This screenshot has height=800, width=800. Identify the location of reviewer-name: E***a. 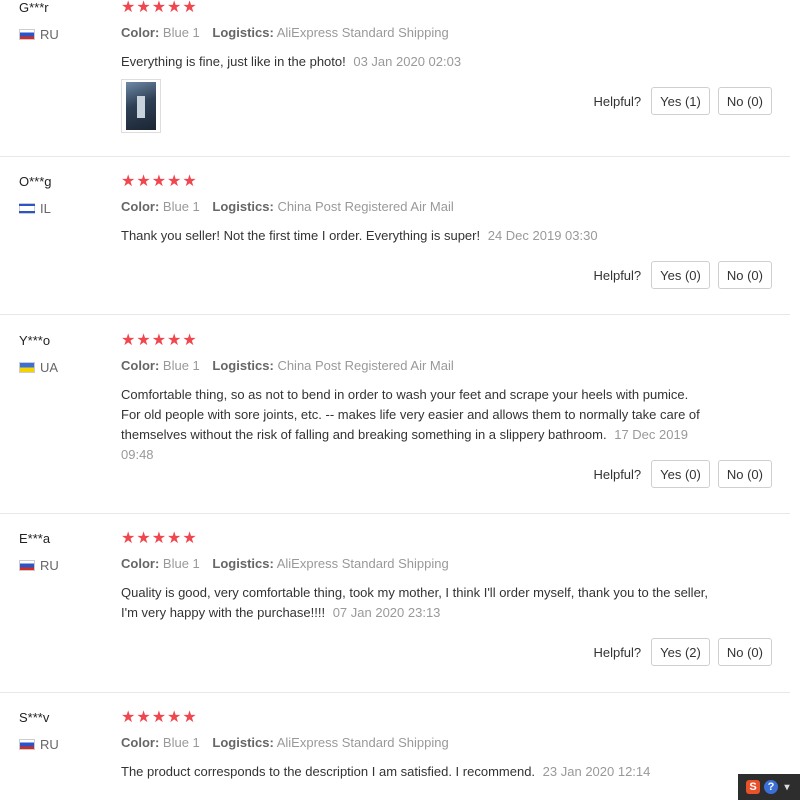
(35, 538).